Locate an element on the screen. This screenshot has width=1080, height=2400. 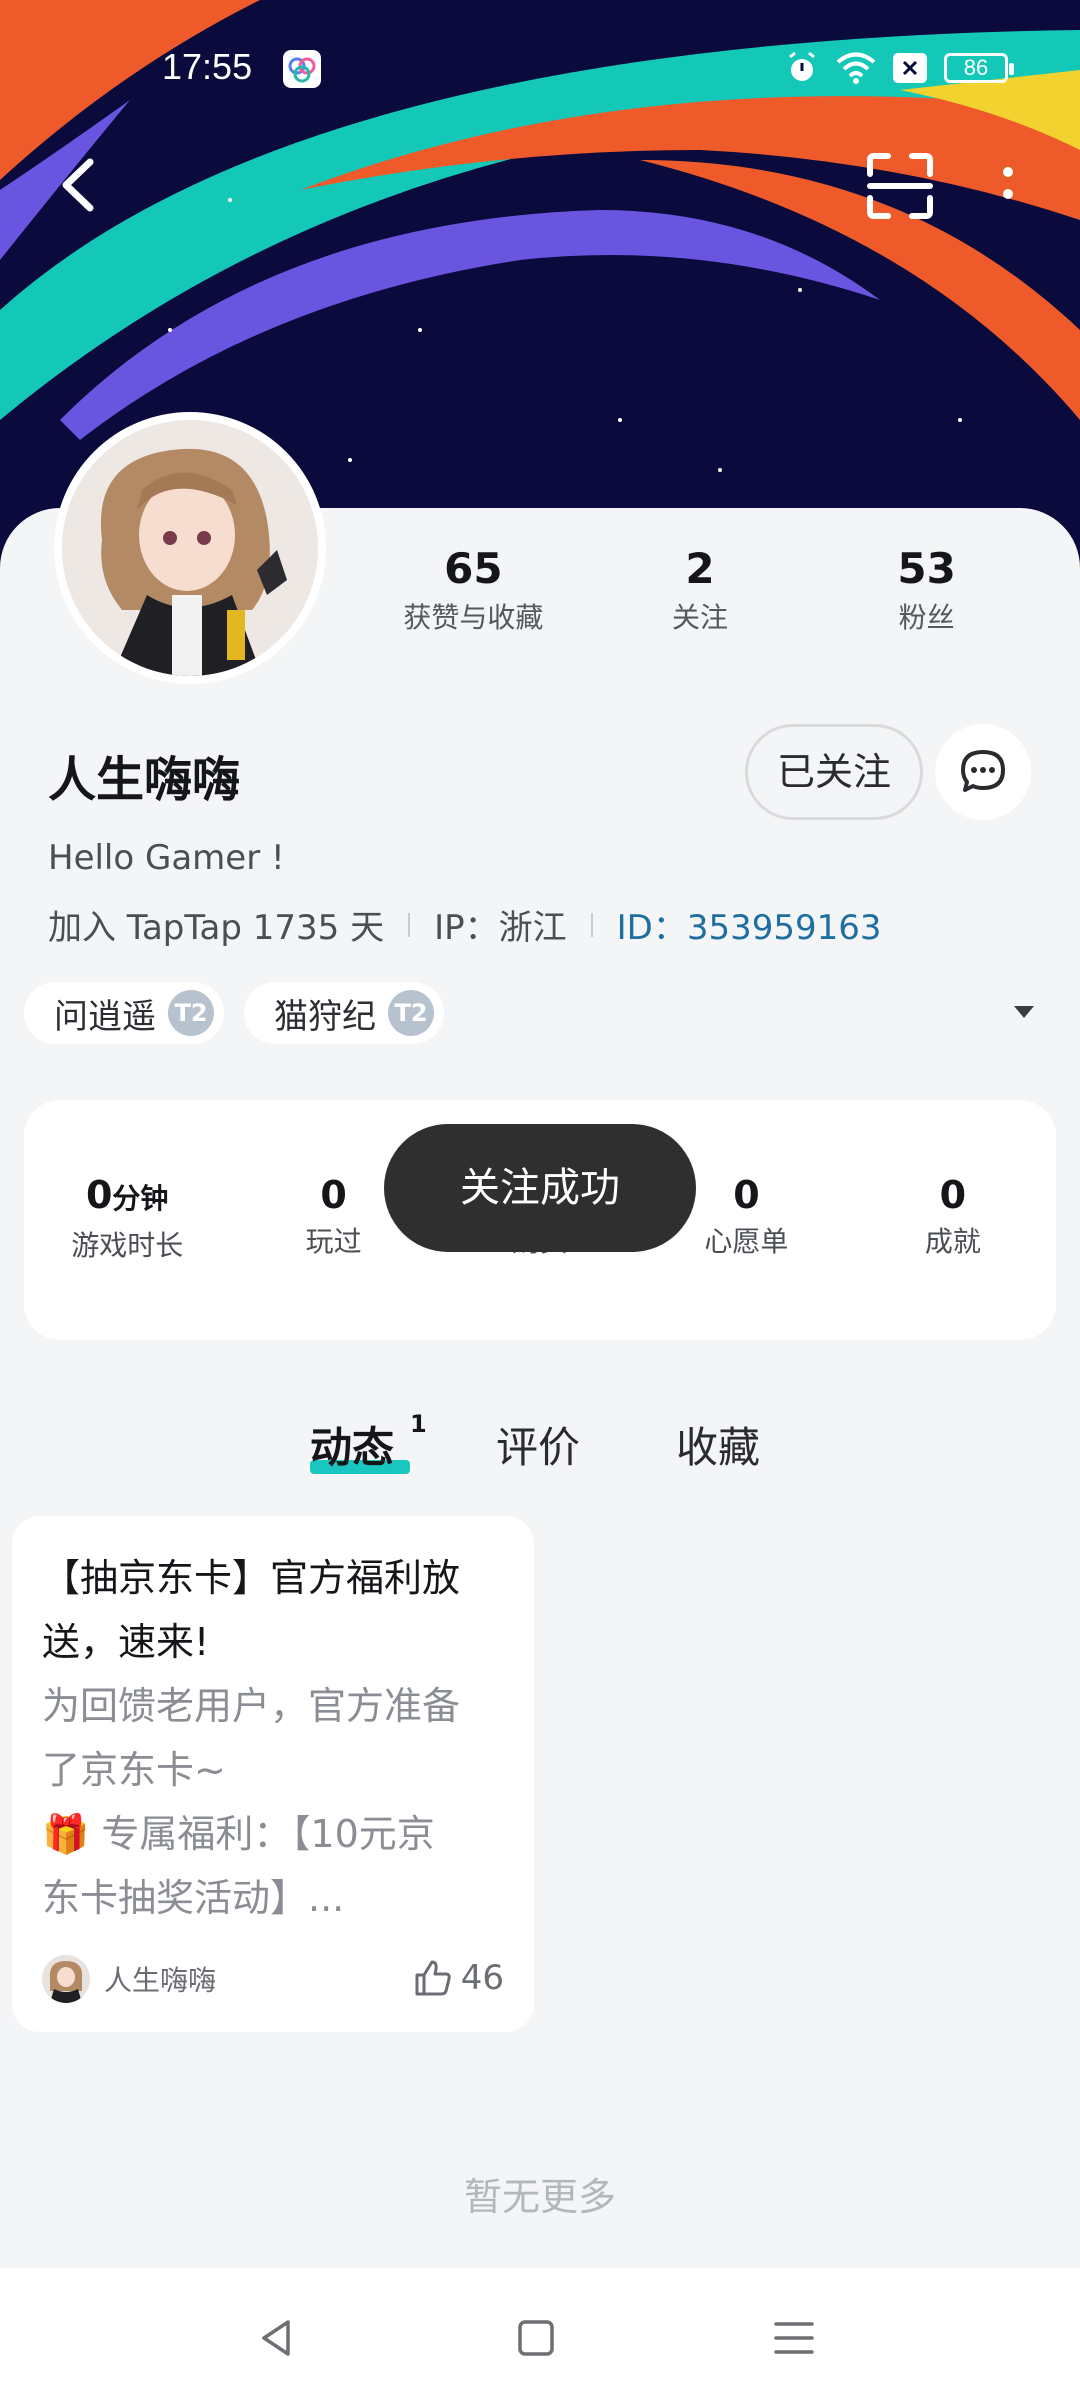
profile-stats: 65 获赞与收藏 2 关注 53 粉丝 is located at coordinates (700, 589).